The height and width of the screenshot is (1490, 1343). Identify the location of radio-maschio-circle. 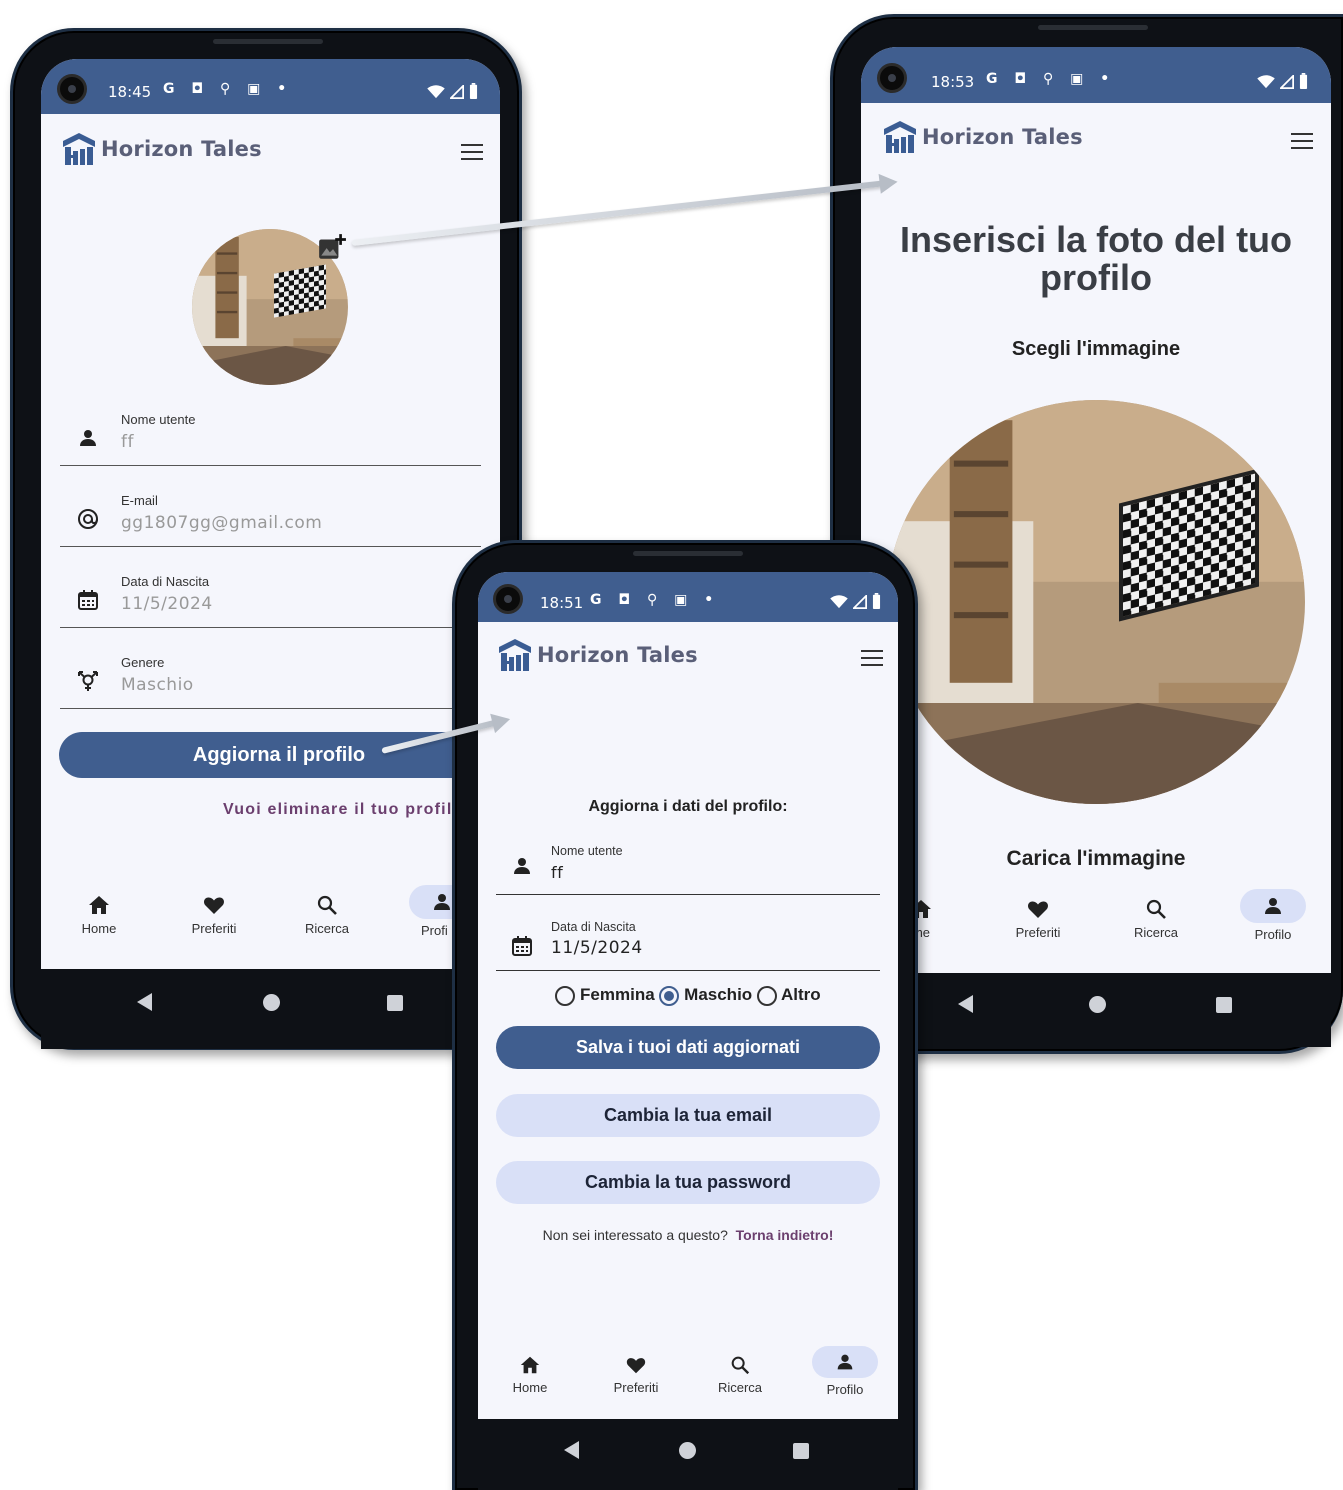
(669, 995).